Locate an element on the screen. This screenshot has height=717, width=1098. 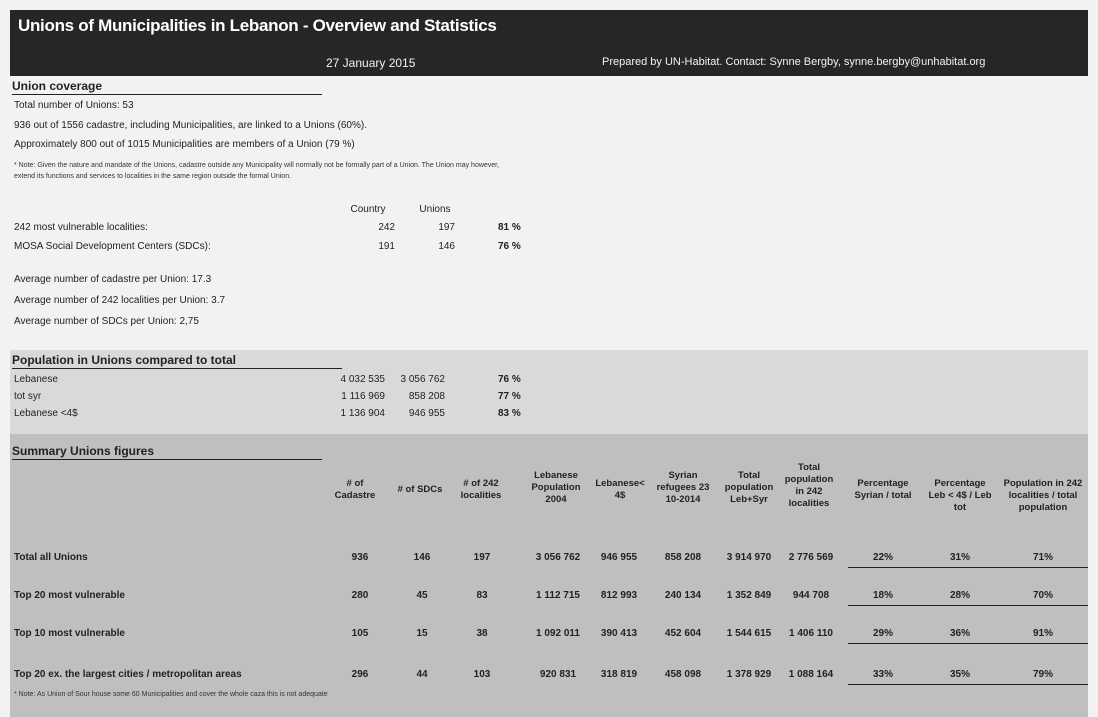
summary-cell: 3 056 762 is located at coordinates (558, 557).